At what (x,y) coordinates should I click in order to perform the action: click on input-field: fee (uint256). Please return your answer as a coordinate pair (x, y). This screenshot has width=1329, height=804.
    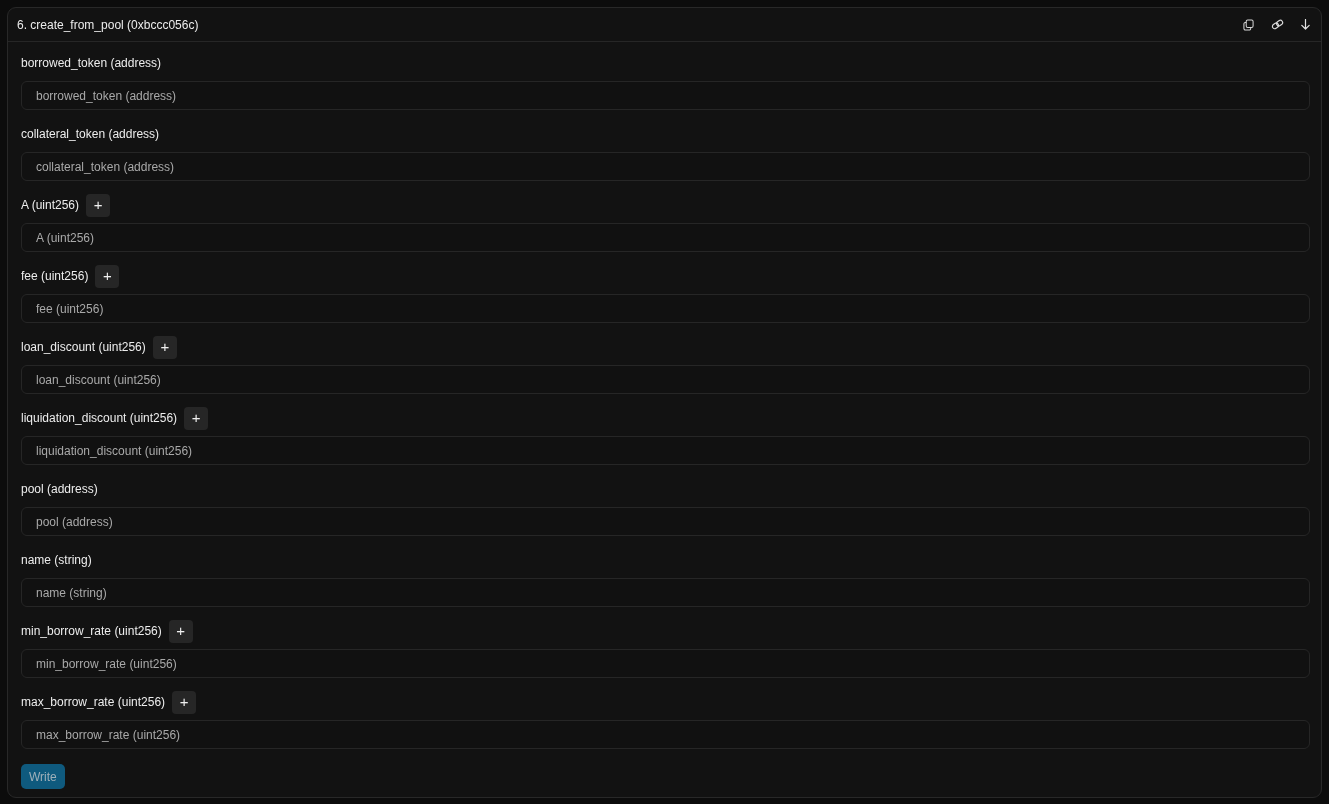
    Looking at the image, I should click on (665, 308).